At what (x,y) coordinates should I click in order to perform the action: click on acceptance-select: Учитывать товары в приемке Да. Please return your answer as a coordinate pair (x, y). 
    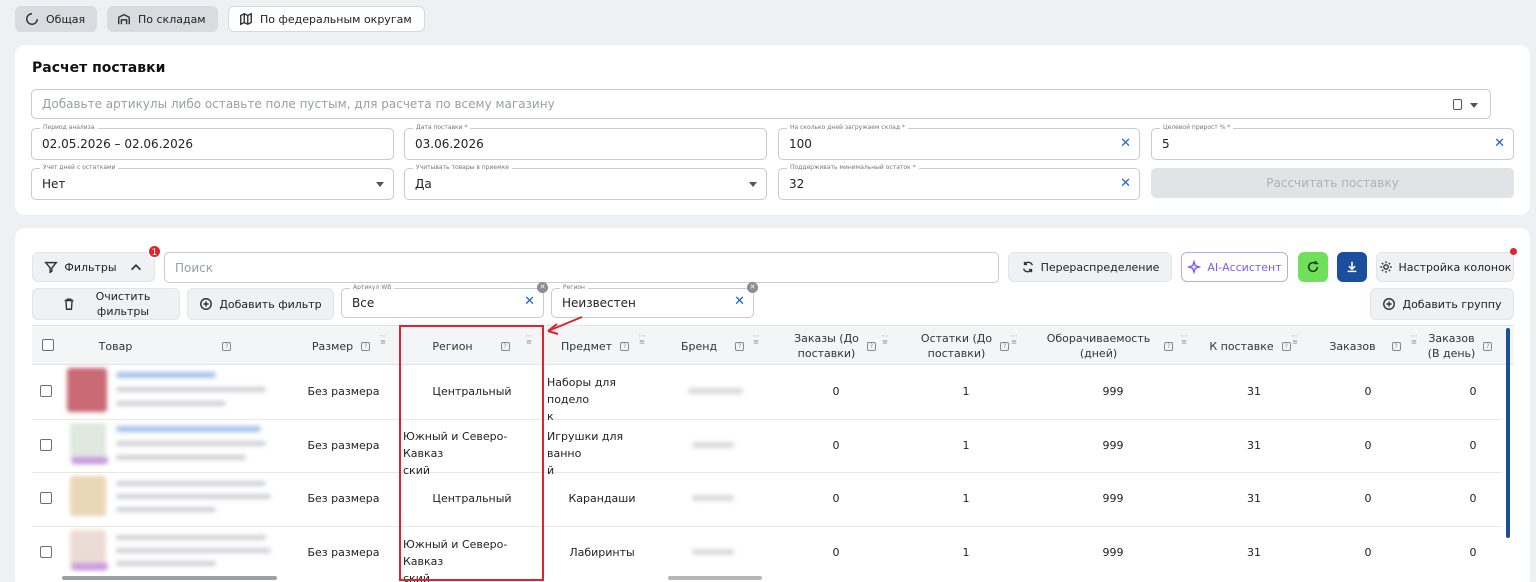
    Looking at the image, I should click on (585, 181).